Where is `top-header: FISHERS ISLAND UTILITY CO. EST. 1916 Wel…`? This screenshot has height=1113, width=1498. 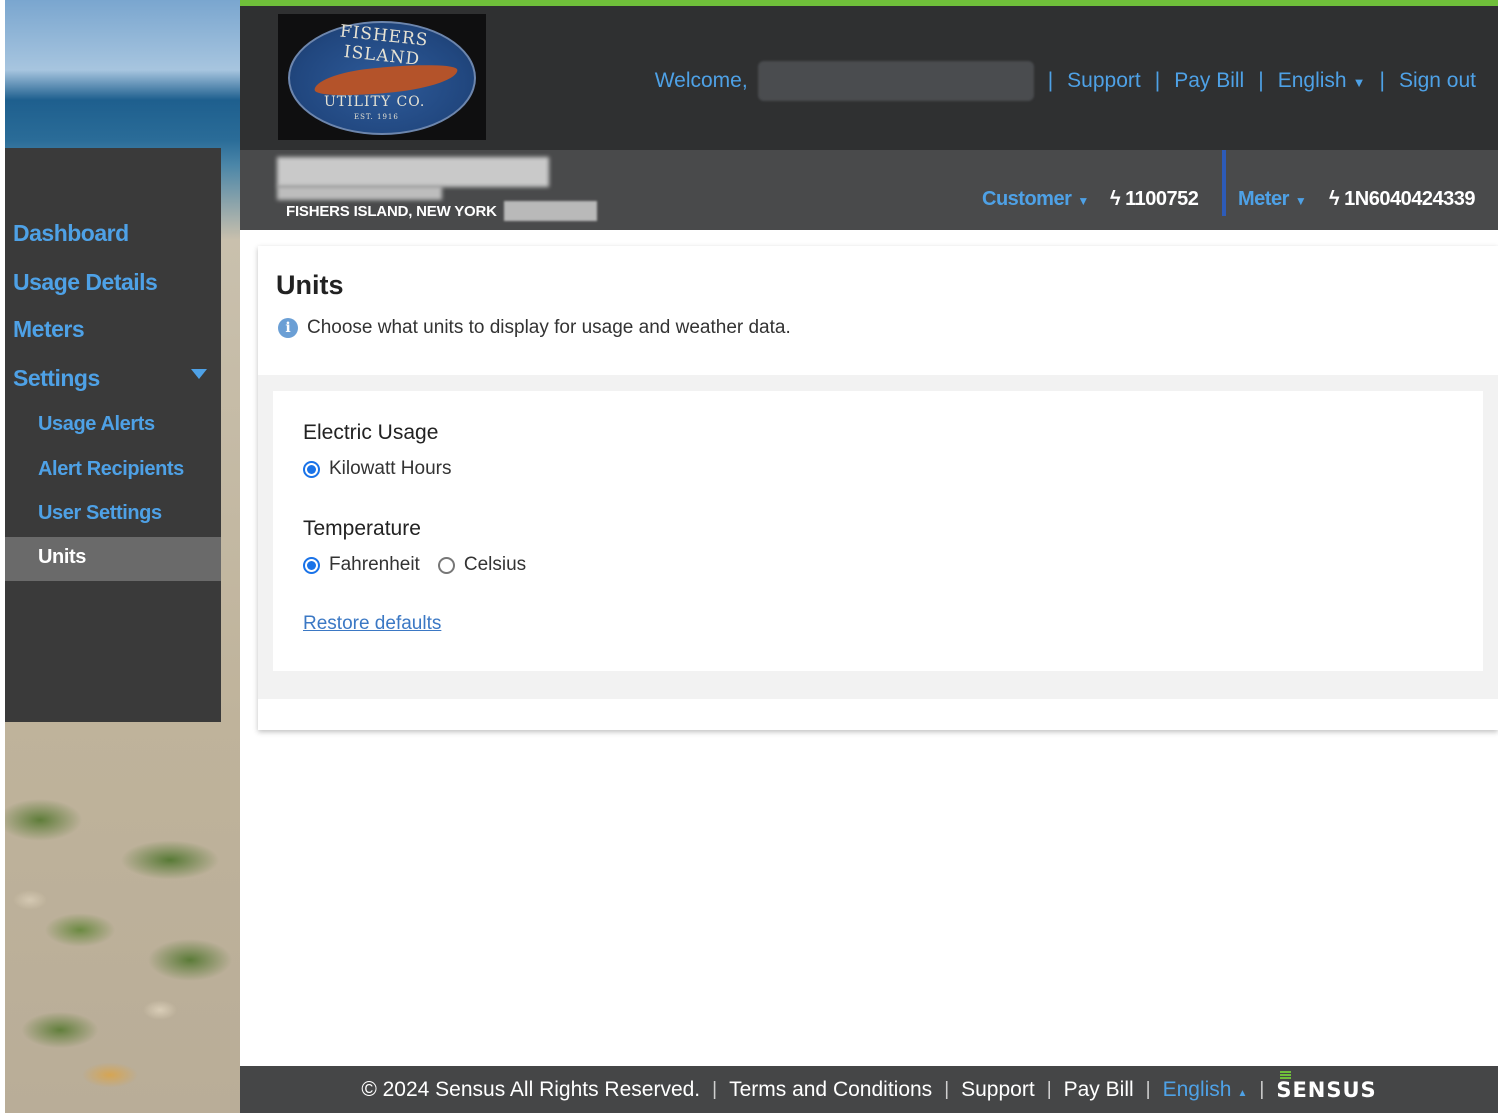 top-header: FISHERS ISLAND UTILITY CO. EST. 1916 Wel… is located at coordinates (869, 75).